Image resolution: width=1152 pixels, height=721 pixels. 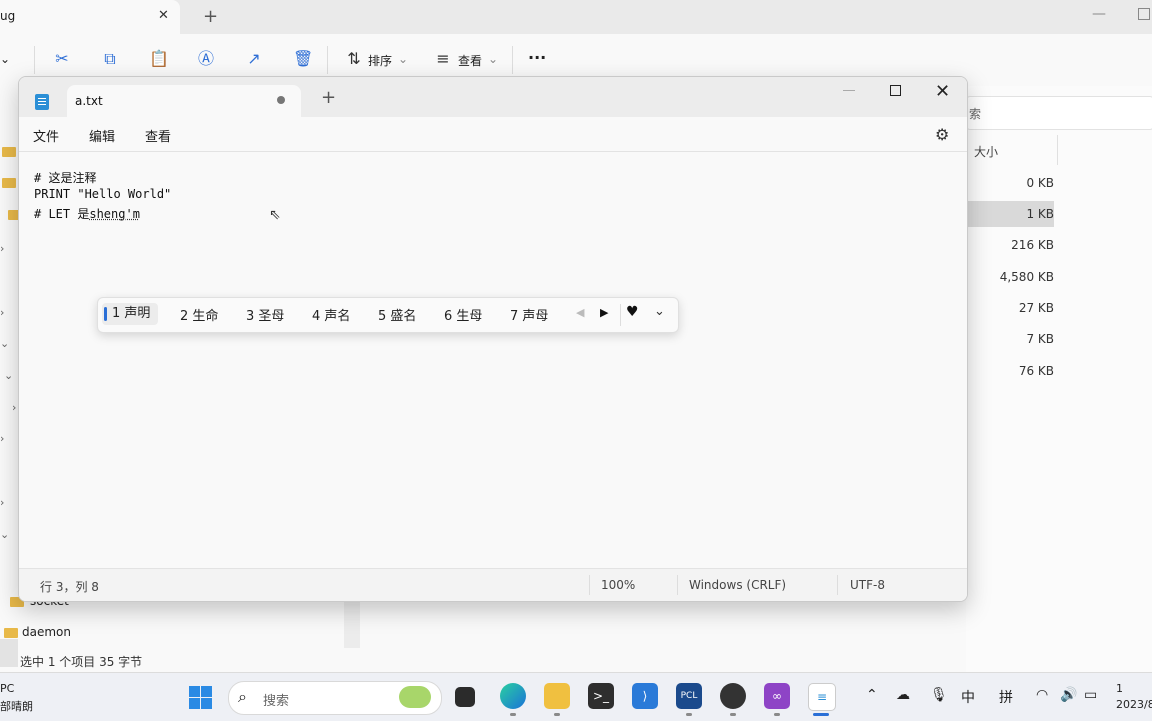 What do you see at coordinates (254, 59) in the screenshot?
I see `share-icon: ↗` at bounding box center [254, 59].